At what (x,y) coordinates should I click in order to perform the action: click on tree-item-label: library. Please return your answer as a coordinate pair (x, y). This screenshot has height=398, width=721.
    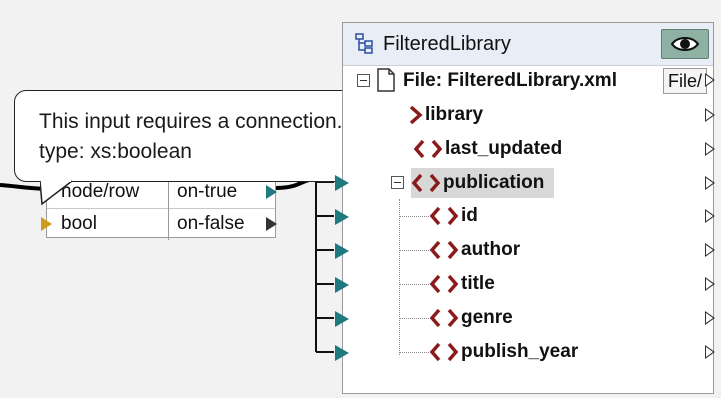
    Looking at the image, I should click on (454, 114).